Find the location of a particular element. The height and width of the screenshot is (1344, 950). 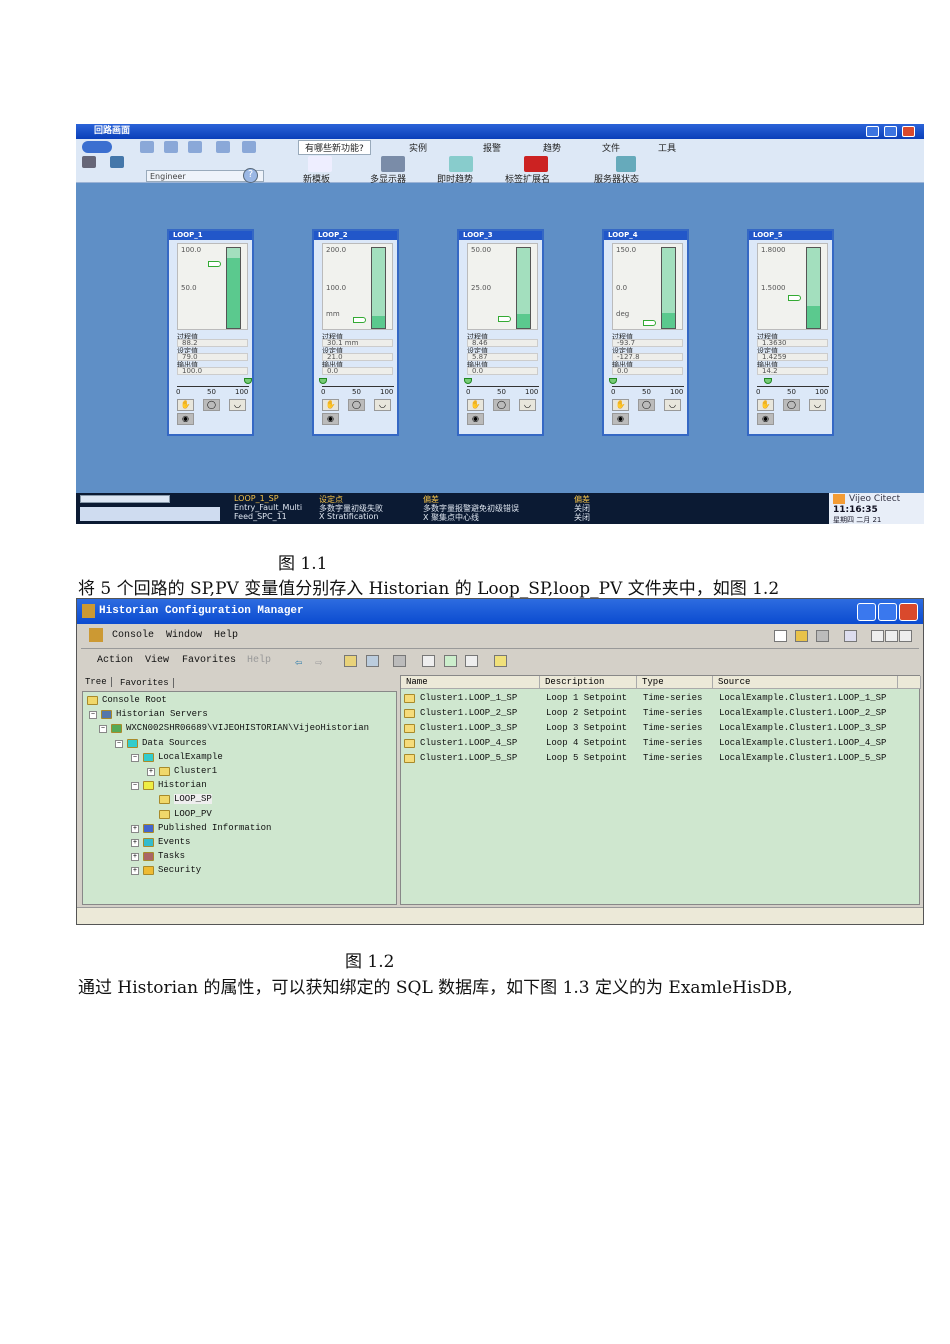

forward-icon is located at coordinates (195, 147).